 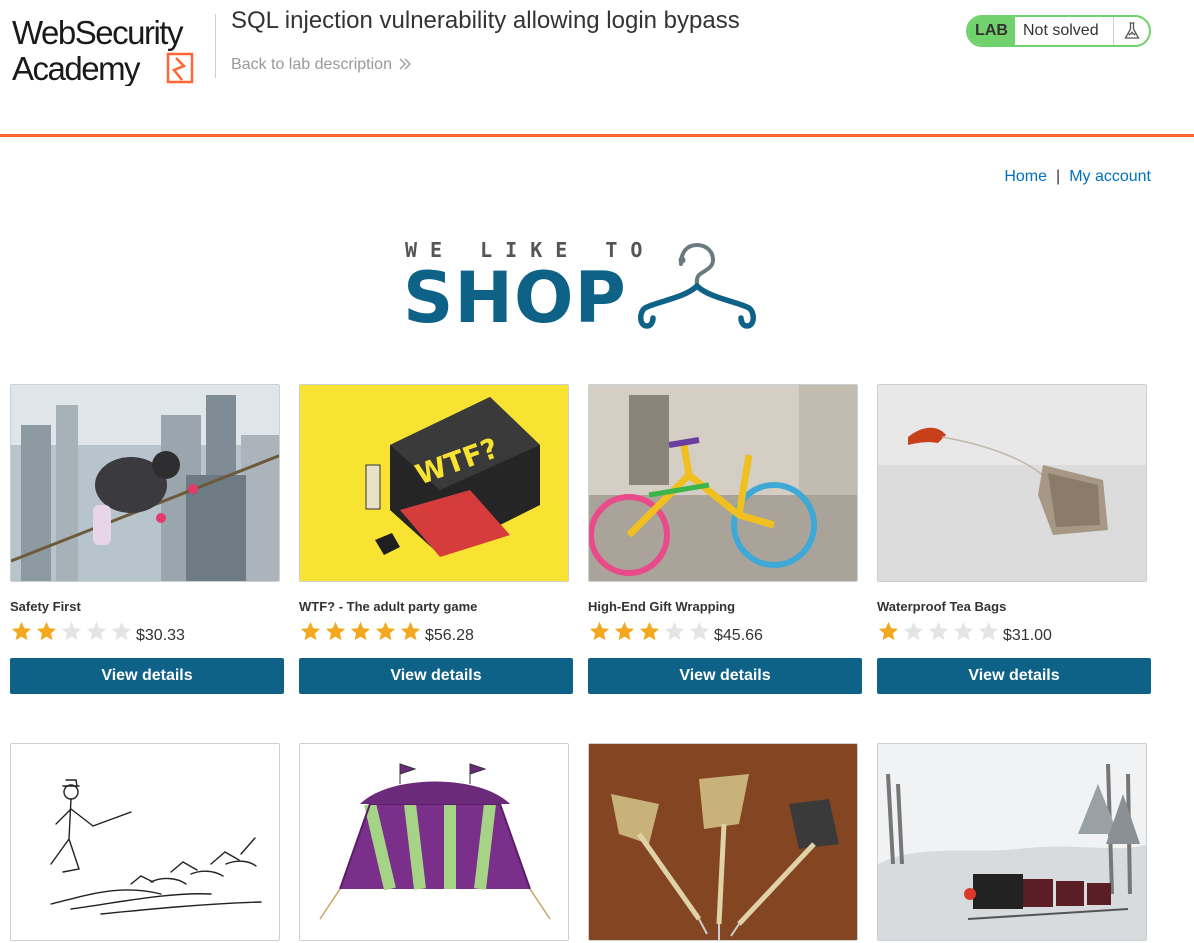 I want to click on product-name: High-End Gift Wrapping, so click(x=662, y=606).